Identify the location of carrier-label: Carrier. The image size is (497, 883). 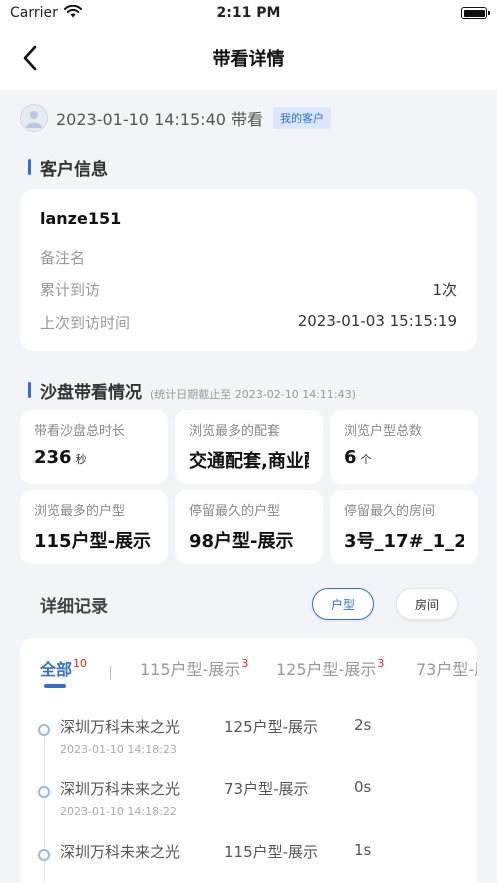
(34, 13).